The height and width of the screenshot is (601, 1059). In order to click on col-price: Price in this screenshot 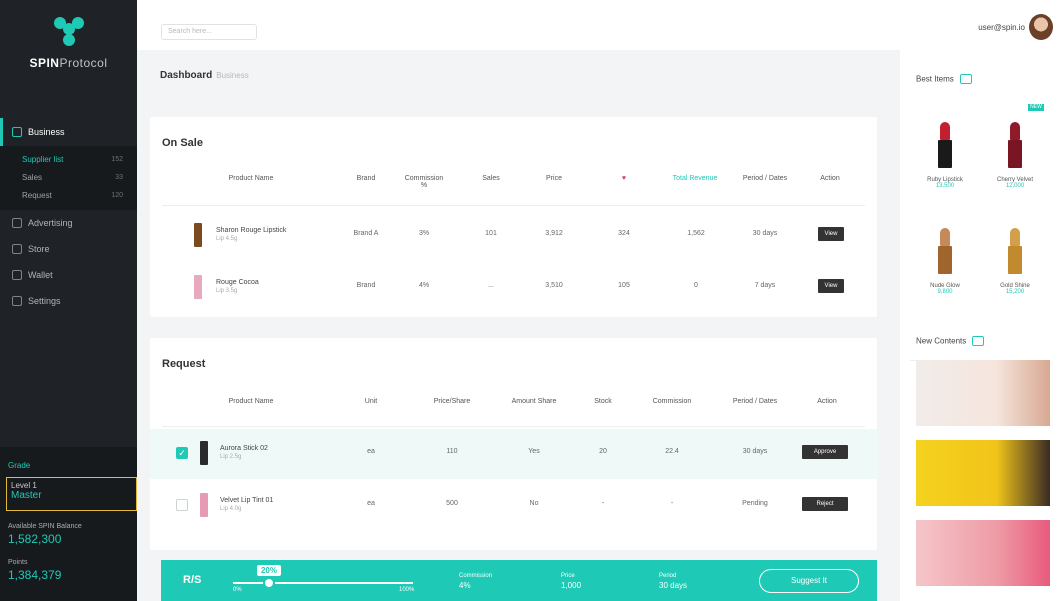, I will do `click(554, 178)`.